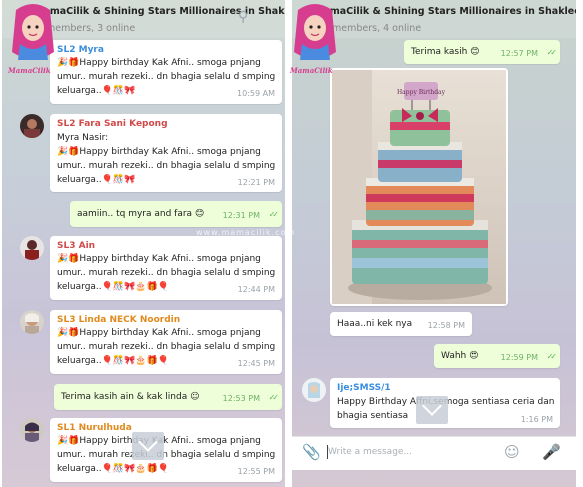 Image resolution: width=583 pixels, height=487 pixels. I want to click on microphone-icon: 🎤, so click(551, 452).